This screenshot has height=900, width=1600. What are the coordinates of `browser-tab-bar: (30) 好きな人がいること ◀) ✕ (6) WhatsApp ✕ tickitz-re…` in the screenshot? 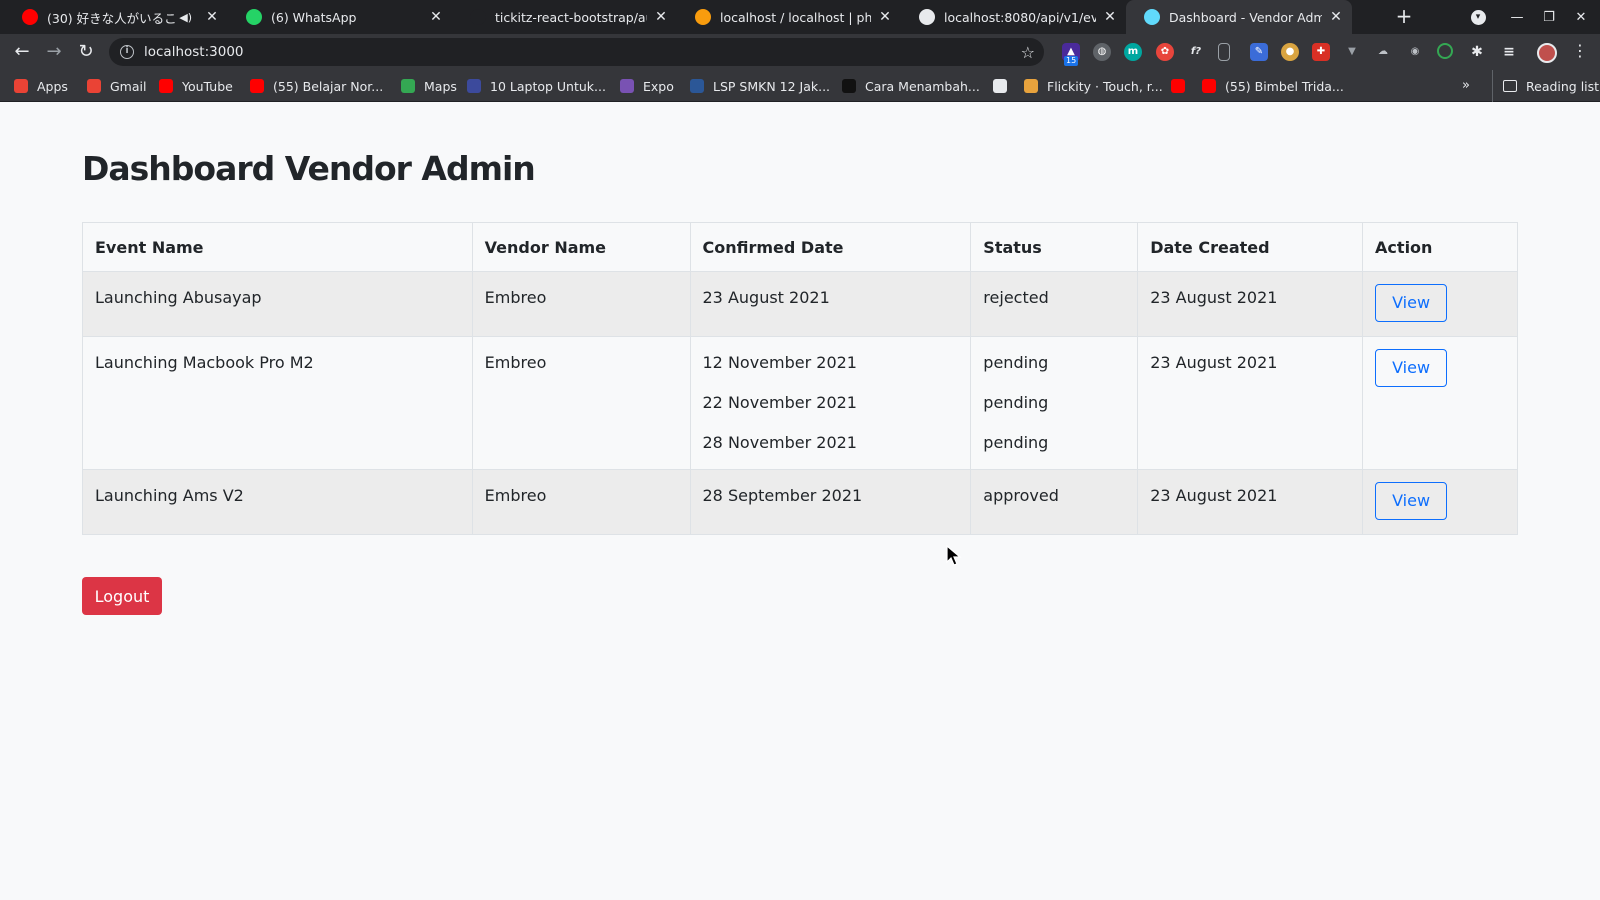 It's located at (800, 17).